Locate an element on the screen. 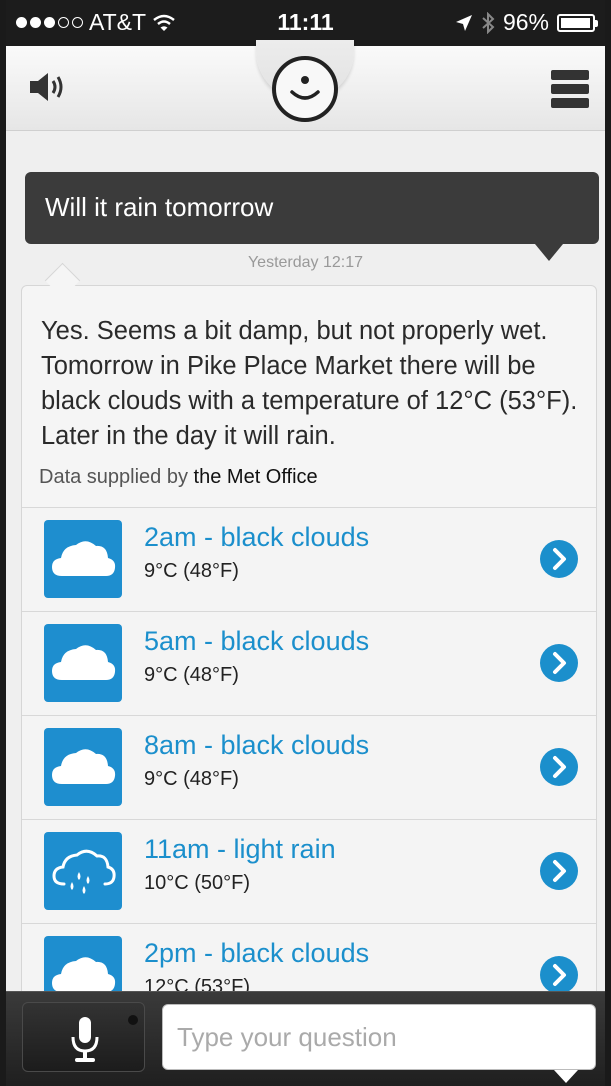 This screenshot has height=1086, width=611. battery-icon is located at coordinates (577, 22).